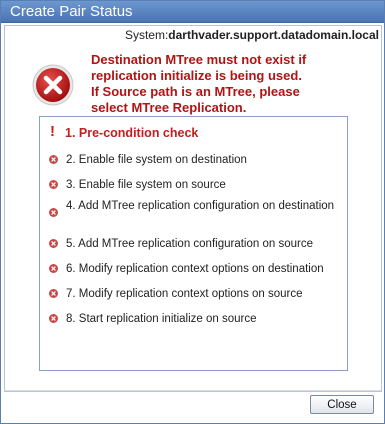 The width and height of the screenshot is (385, 424). Describe the element at coordinates (169, 107) in the screenshot. I see `error-line: select MTree Replication.` at that location.